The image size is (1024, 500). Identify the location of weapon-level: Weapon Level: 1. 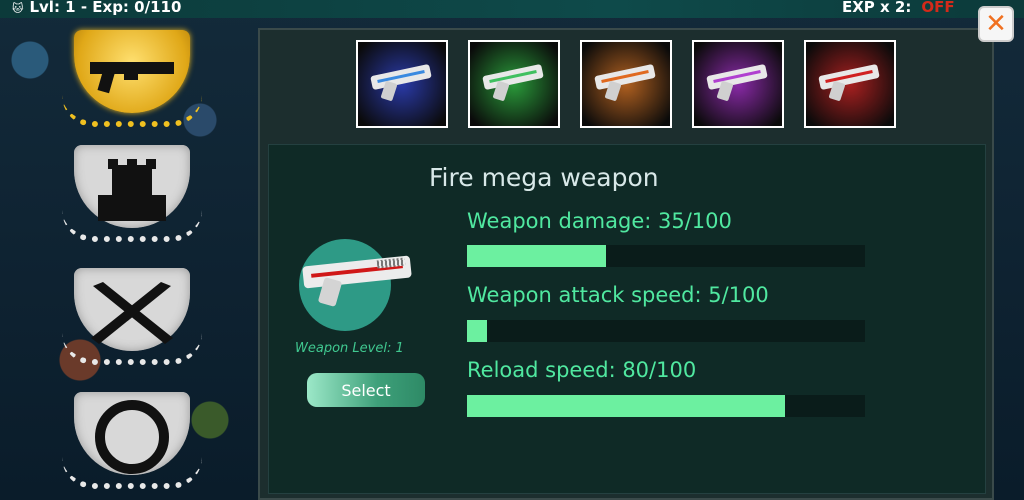
(349, 348).